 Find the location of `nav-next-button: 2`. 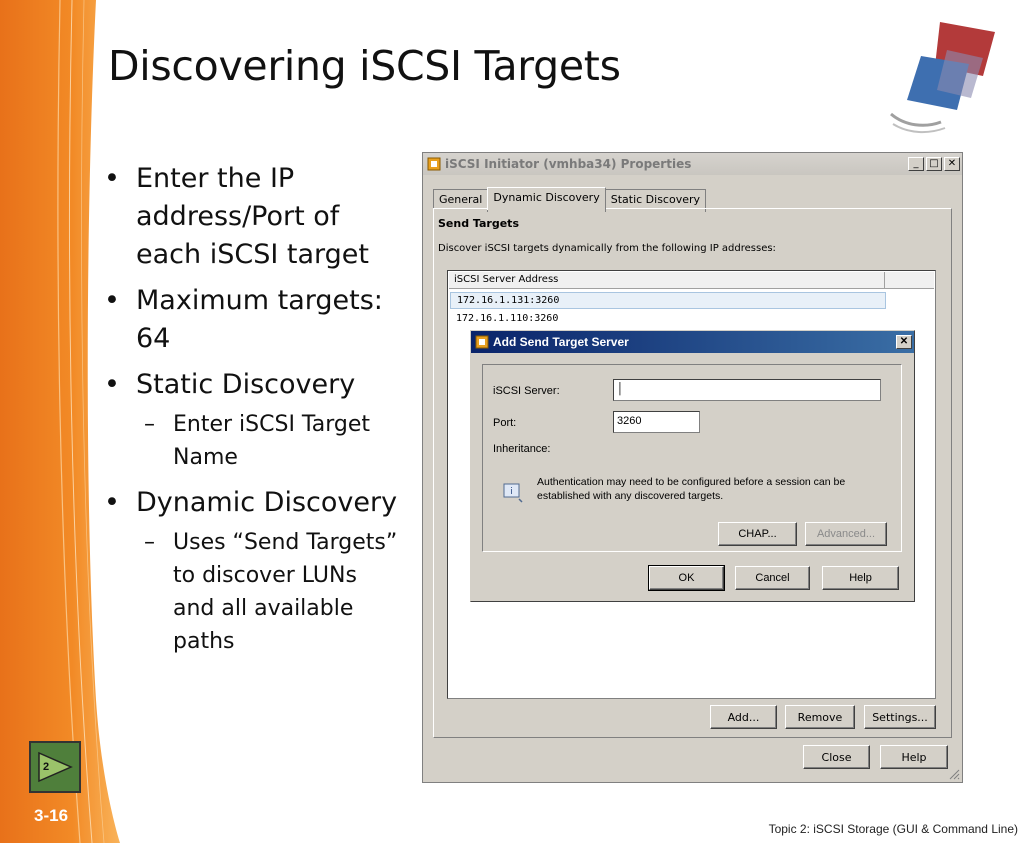

nav-next-button: 2 is located at coordinates (55, 767).